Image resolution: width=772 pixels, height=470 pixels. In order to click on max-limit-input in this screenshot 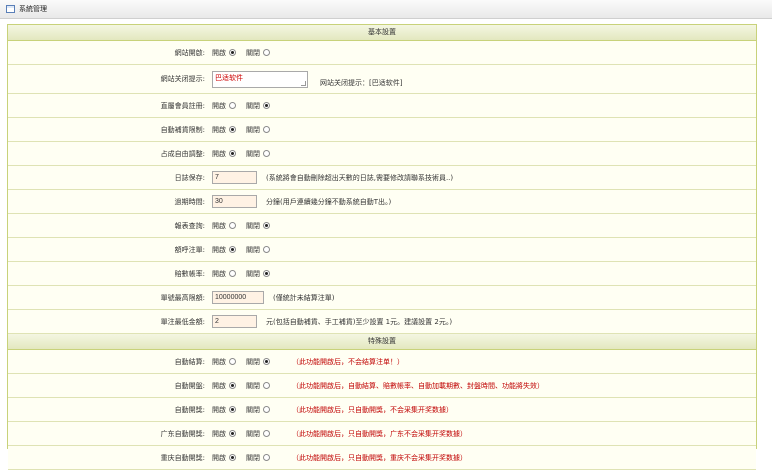, I will do `click(238, 297)`.